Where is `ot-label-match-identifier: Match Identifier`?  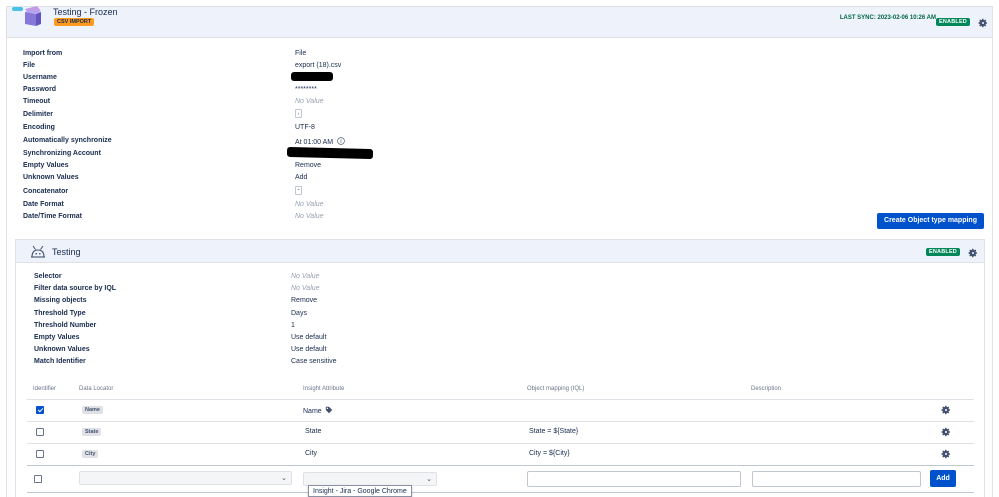
ot-label-match-identifier: Match Identifier is located at coordinates (60, 361).